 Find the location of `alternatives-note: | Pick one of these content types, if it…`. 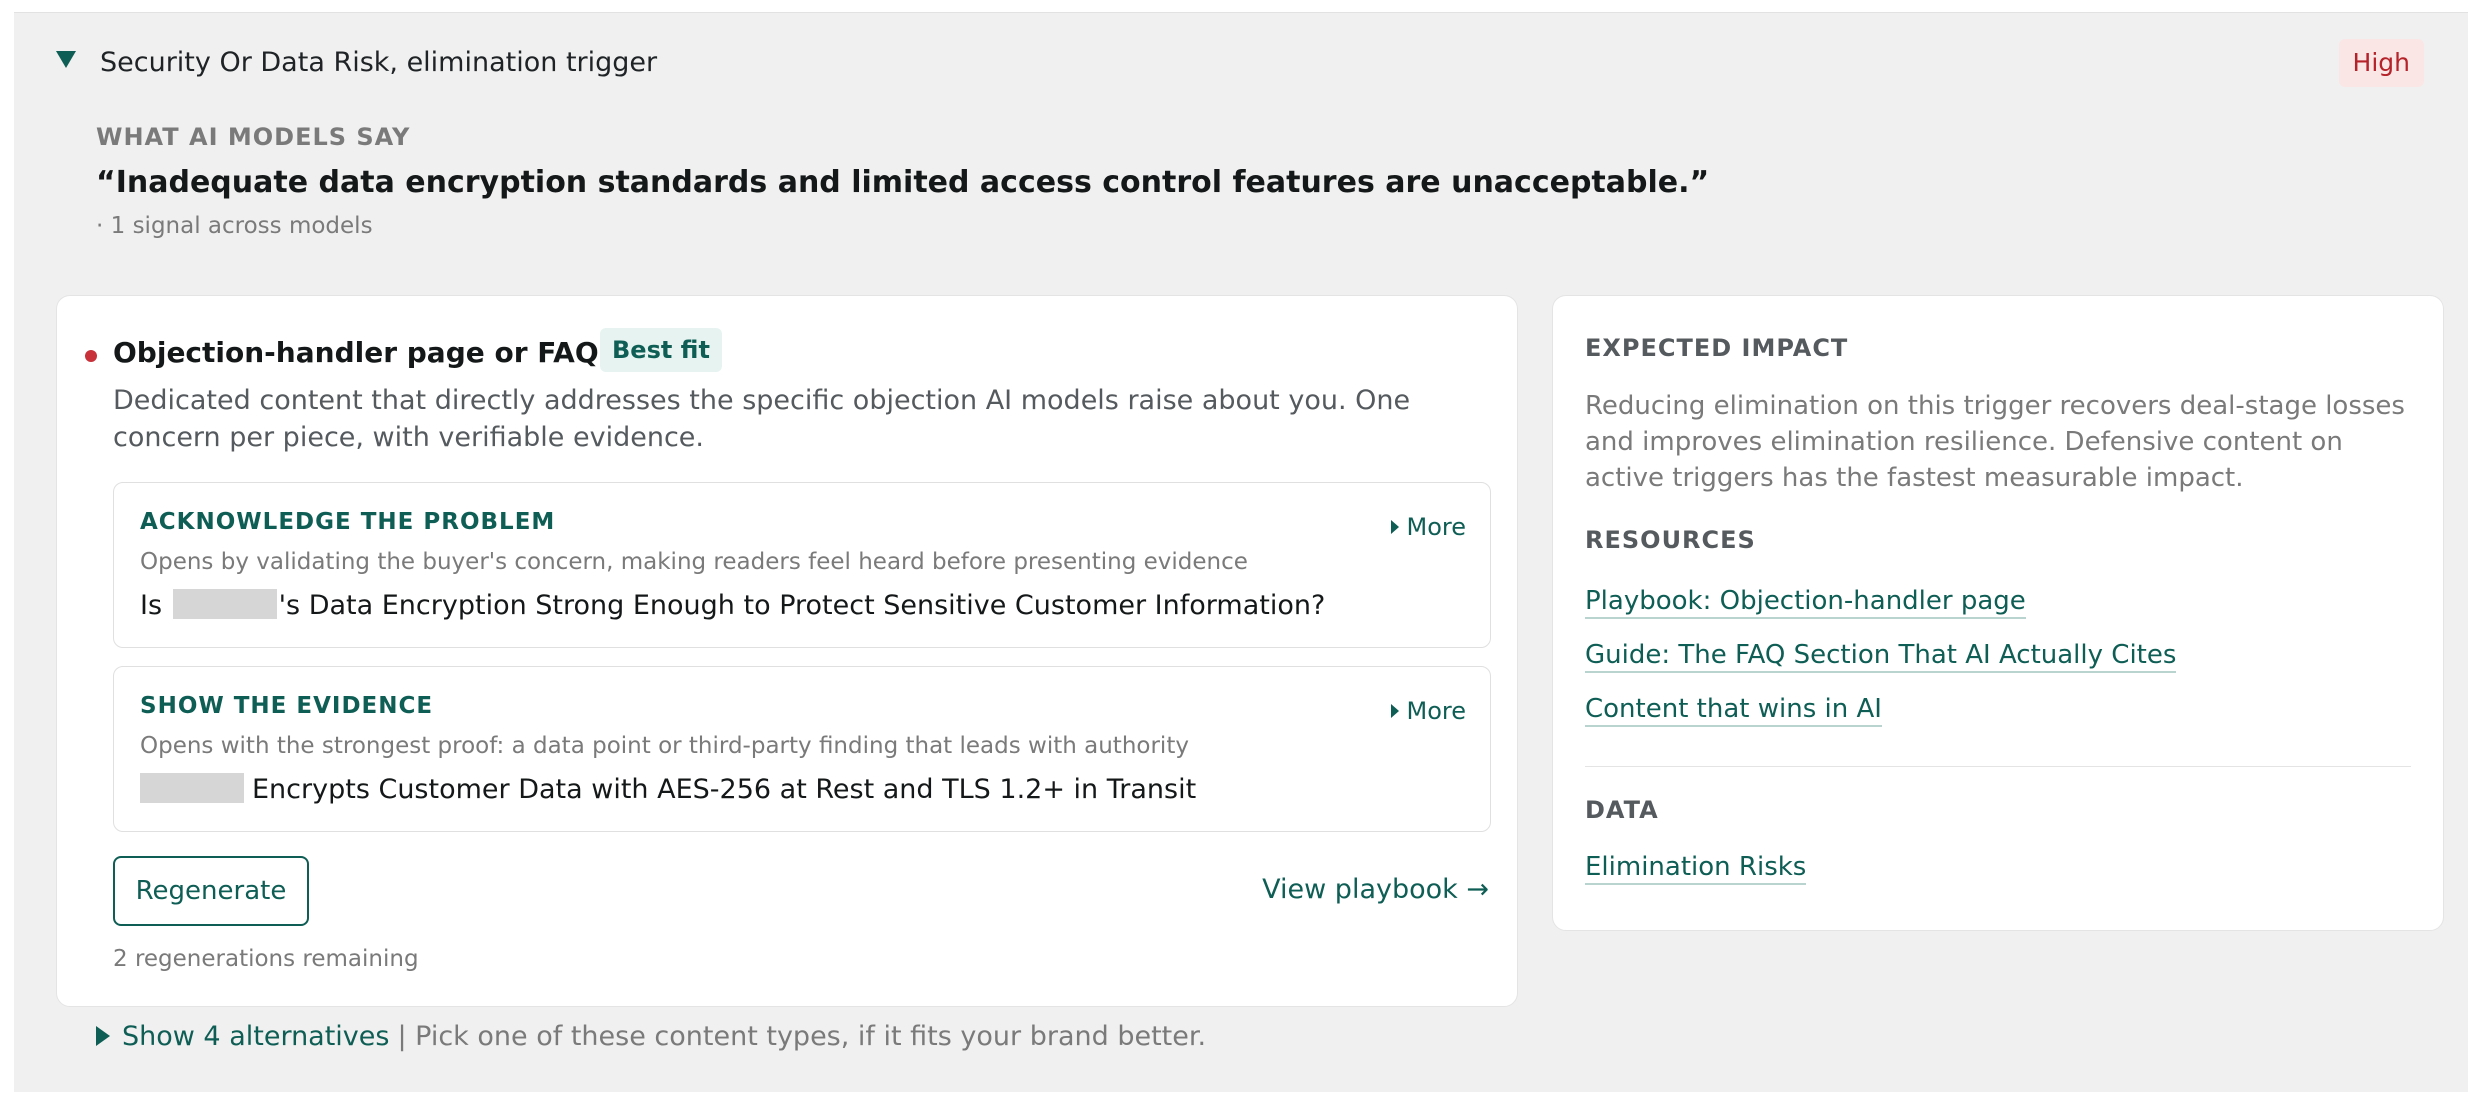

alternatives-note: | Pick one of these content types, if it… is located at coordinates (802, 1036).